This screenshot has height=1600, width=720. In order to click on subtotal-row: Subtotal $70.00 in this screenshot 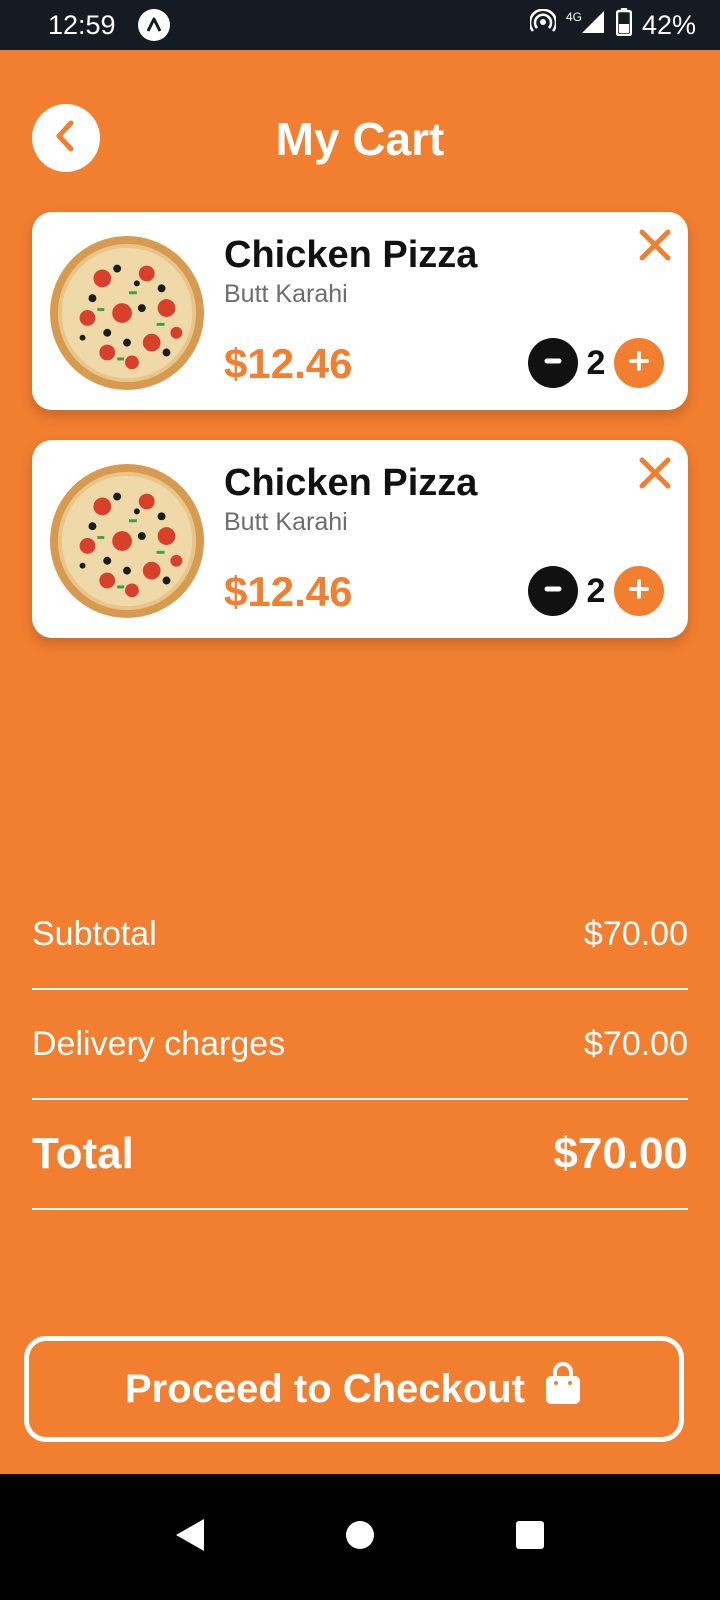, I will do `click(360, 935)`.